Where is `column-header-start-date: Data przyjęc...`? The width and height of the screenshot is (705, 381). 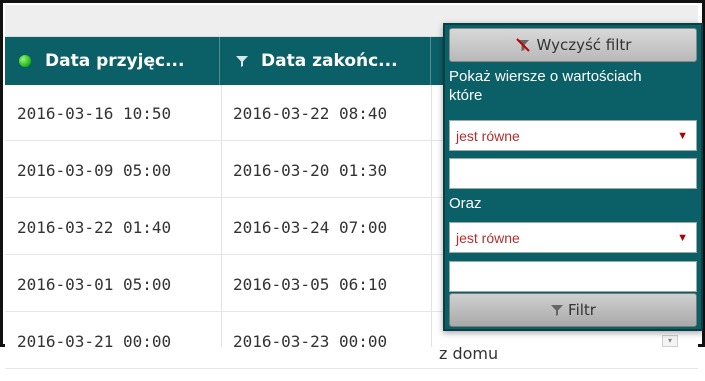 column-header-start-date: Data przyjęc... is located at coordinates (112, 61).